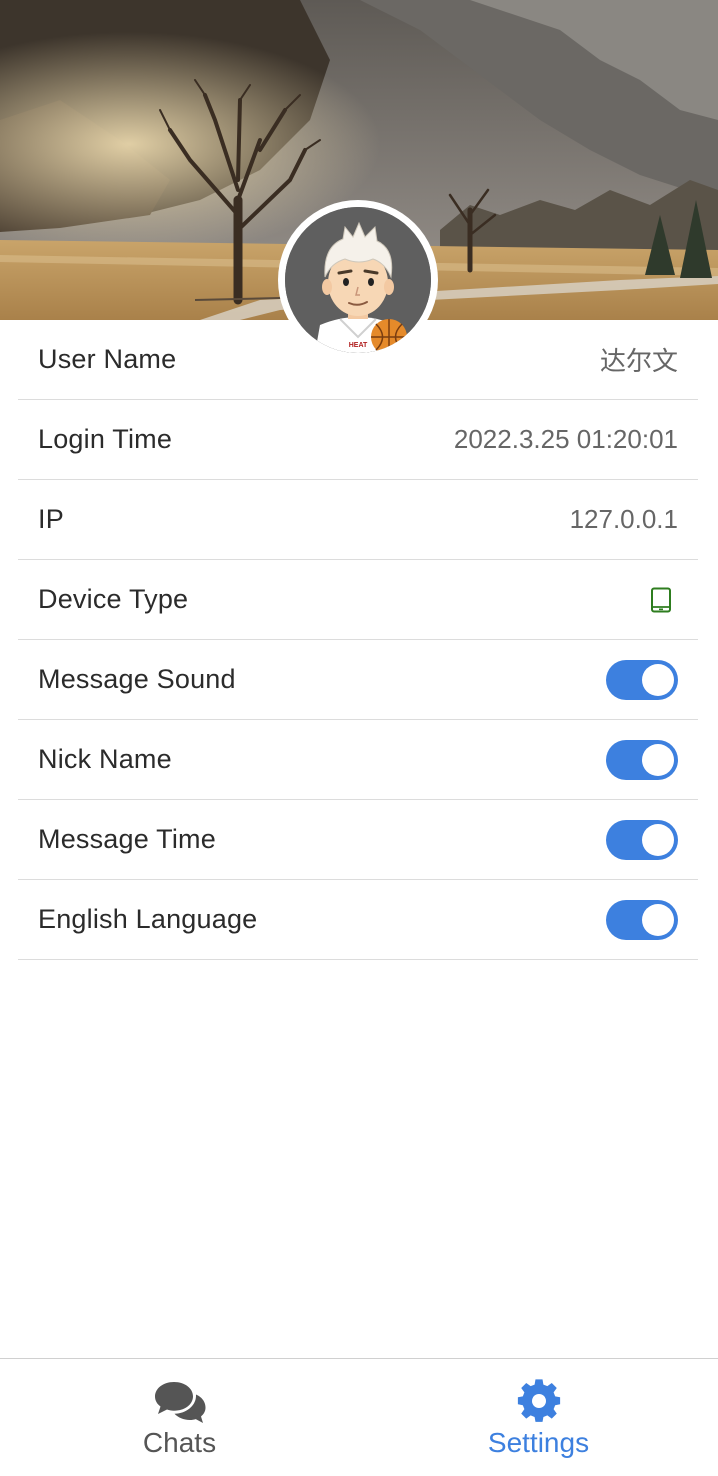  Describe the element at coordinates (148, 919) in the screenshot. I see `english-language-label: English Language` at that location.